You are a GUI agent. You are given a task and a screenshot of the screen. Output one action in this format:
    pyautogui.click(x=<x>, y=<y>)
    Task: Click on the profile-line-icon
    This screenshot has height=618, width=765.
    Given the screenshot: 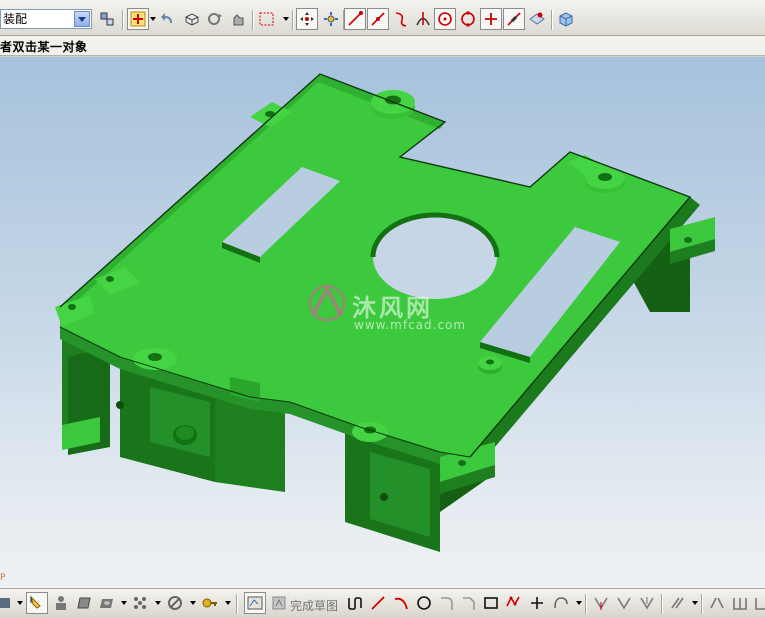 What is the action you would take?
    pyautogui.click(x=355, y=603)
    